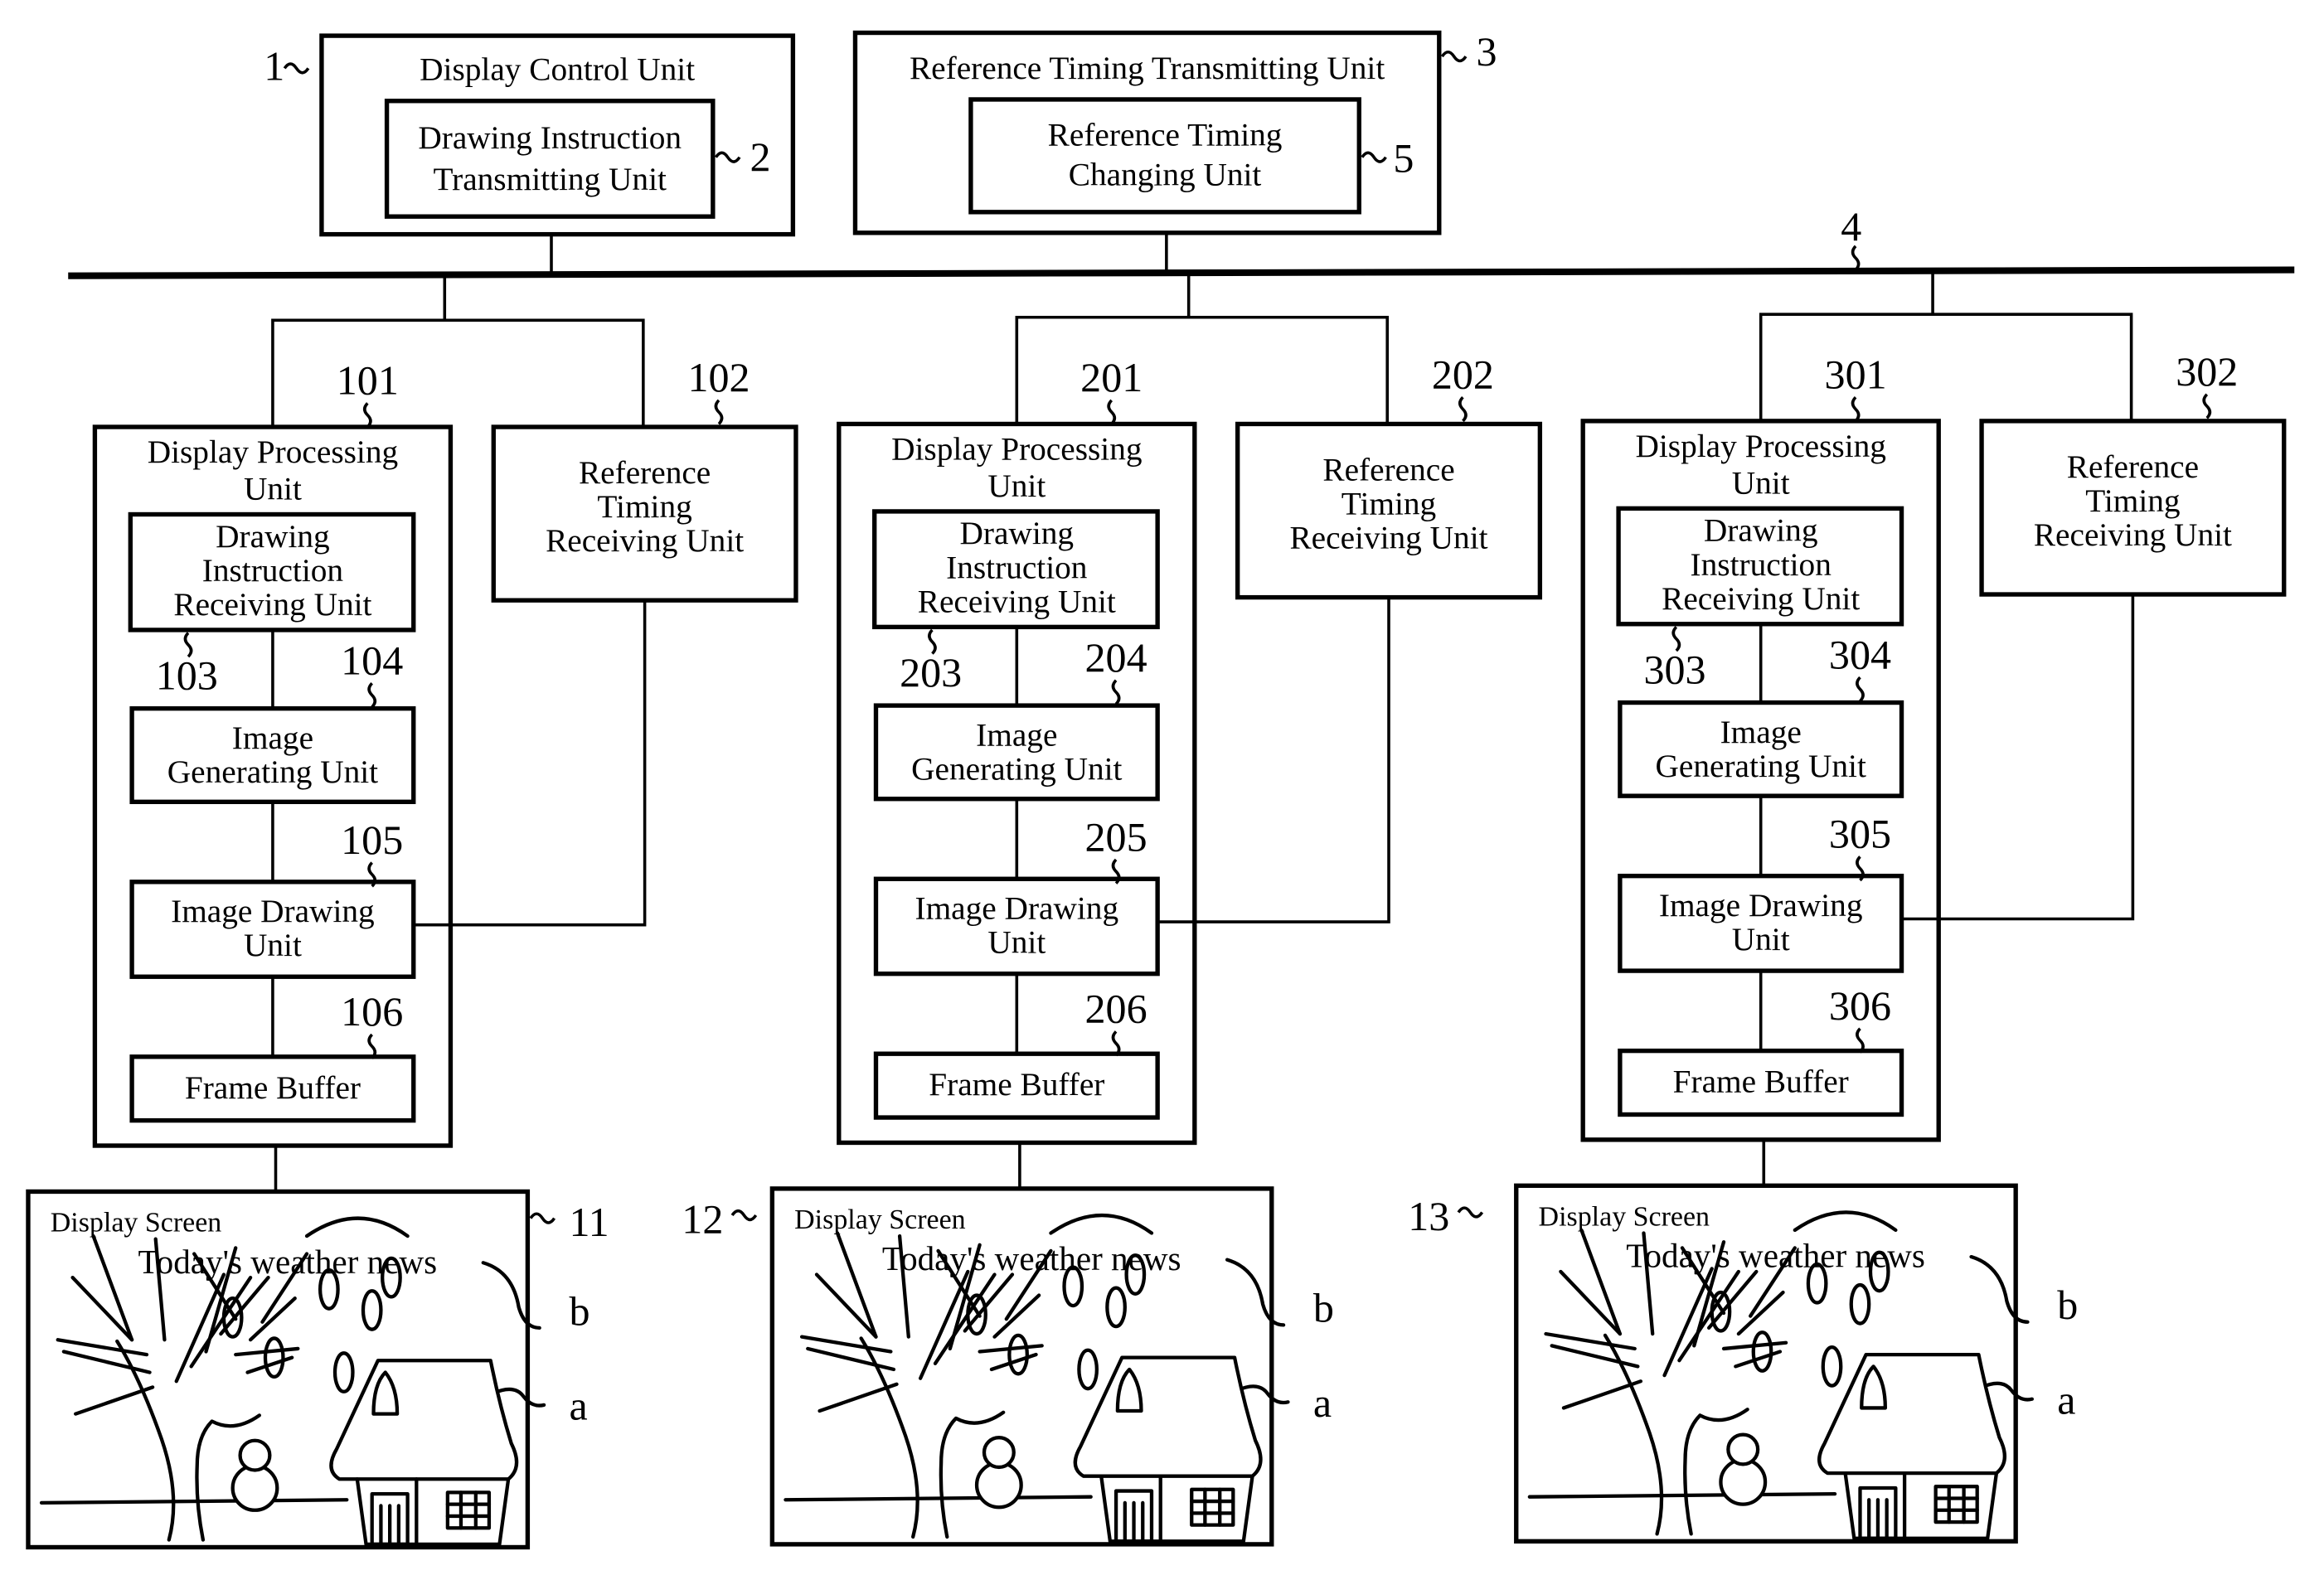 This screenshot has width=2324, height=1580. What do you see at coordinates (1116, 1009) in the screenshot?
I see `fb-ref-number: 206` at bounding box center [1116, 1009].